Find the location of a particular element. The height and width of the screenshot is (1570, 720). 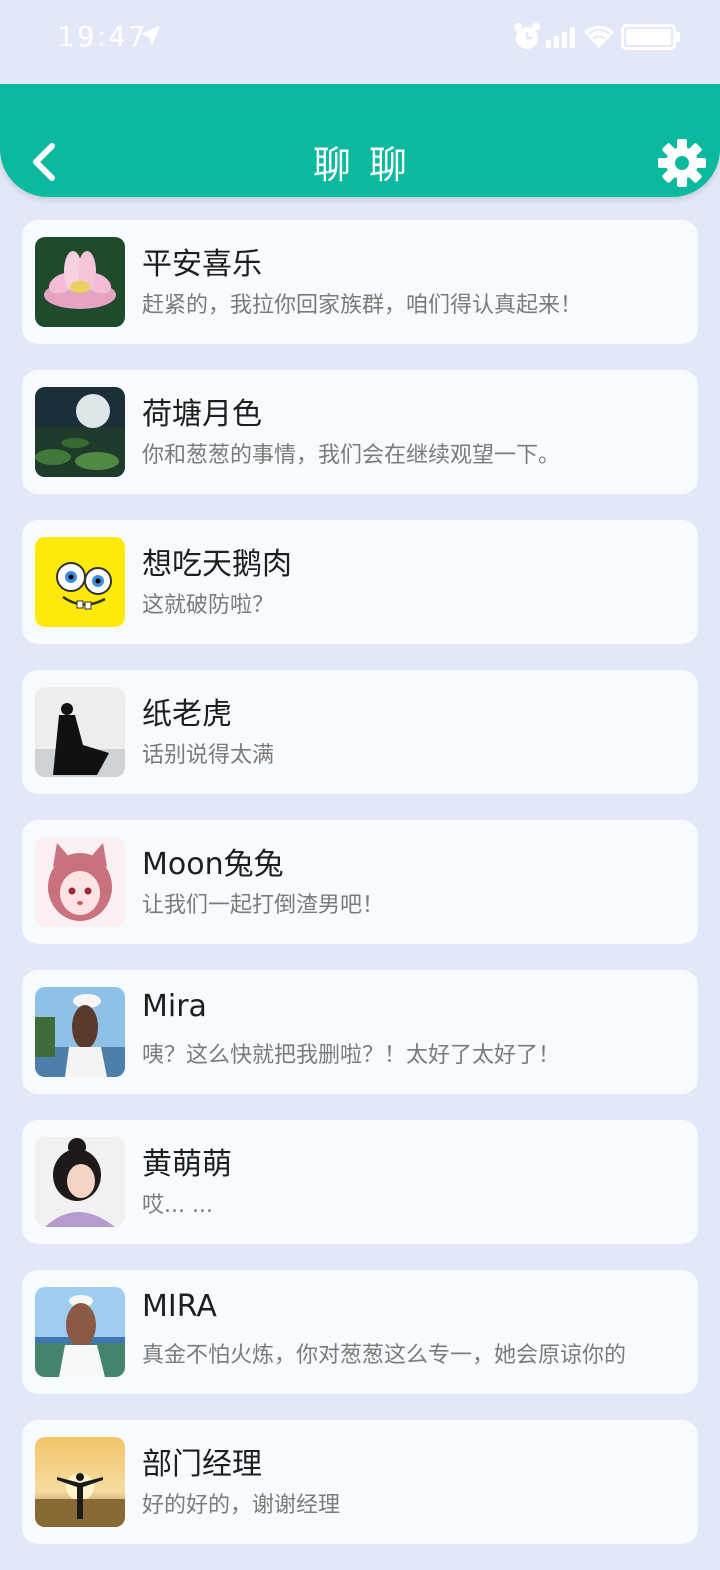

chat-item: 部门经理 好的好的，谢谢经理 is located at coordinates (360, 1482).